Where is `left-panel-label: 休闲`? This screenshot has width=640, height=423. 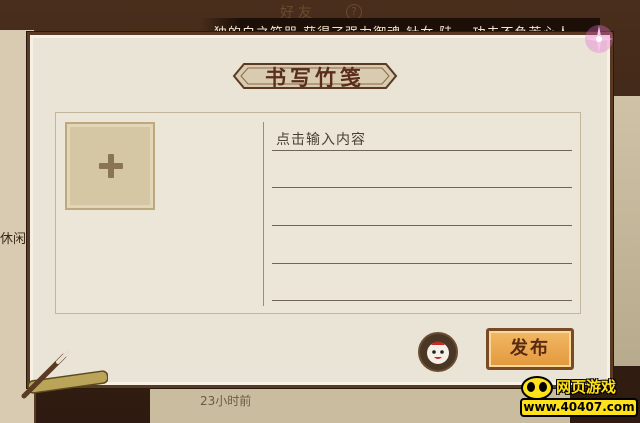
left-panel-label: 休闲 is located at coordinates (13, 239).